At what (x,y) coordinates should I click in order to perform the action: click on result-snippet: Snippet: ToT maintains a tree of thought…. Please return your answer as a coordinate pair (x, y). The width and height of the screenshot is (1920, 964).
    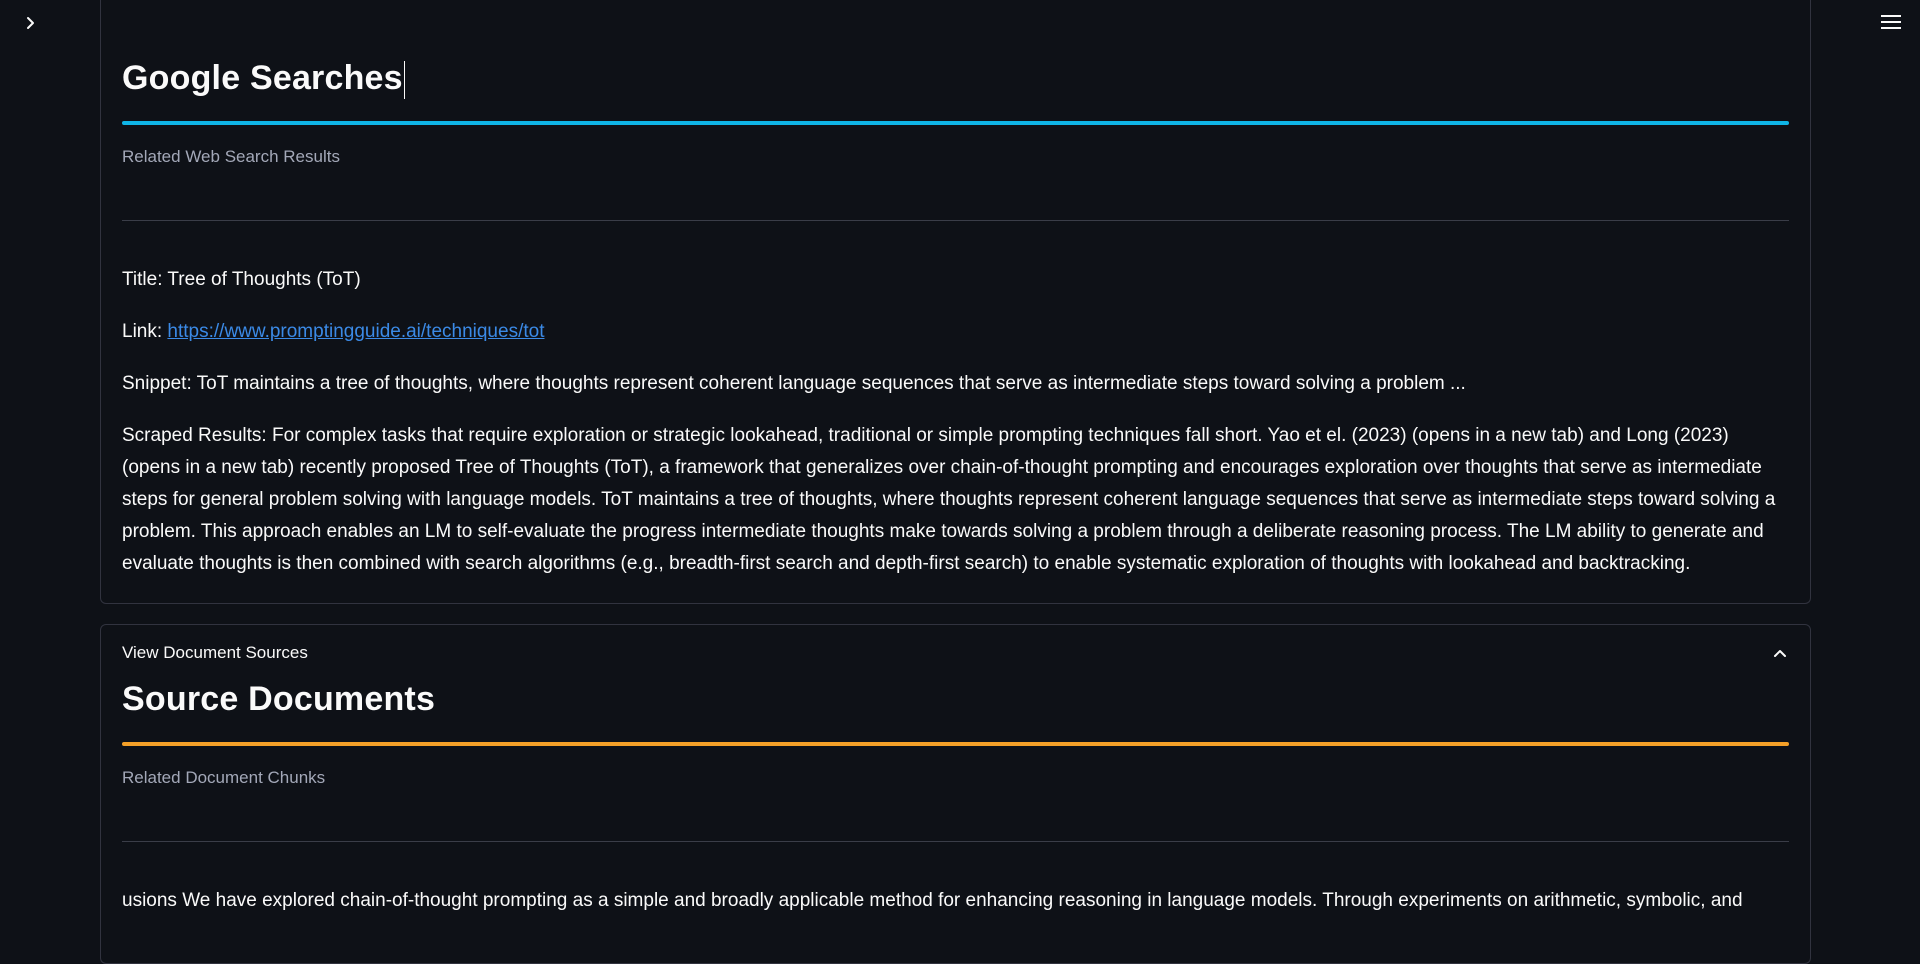
    Looking at the image, I should click on (794, 384).